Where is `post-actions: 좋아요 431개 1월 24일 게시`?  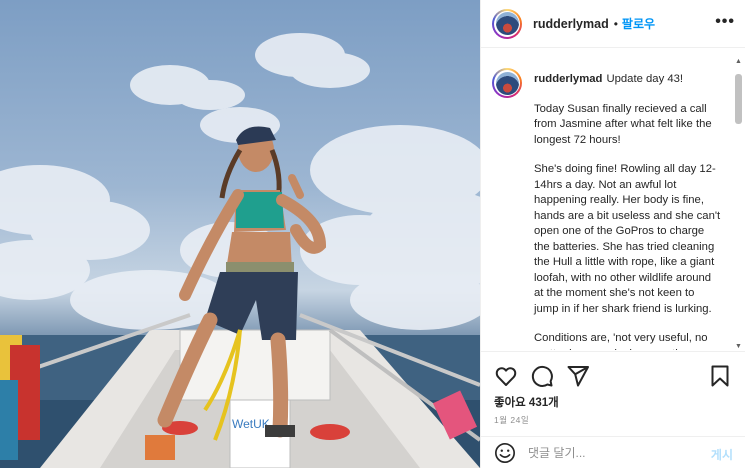
post-actions: 좋아요 431개 1월 24일 게시 is located at coordinates (613, 409).